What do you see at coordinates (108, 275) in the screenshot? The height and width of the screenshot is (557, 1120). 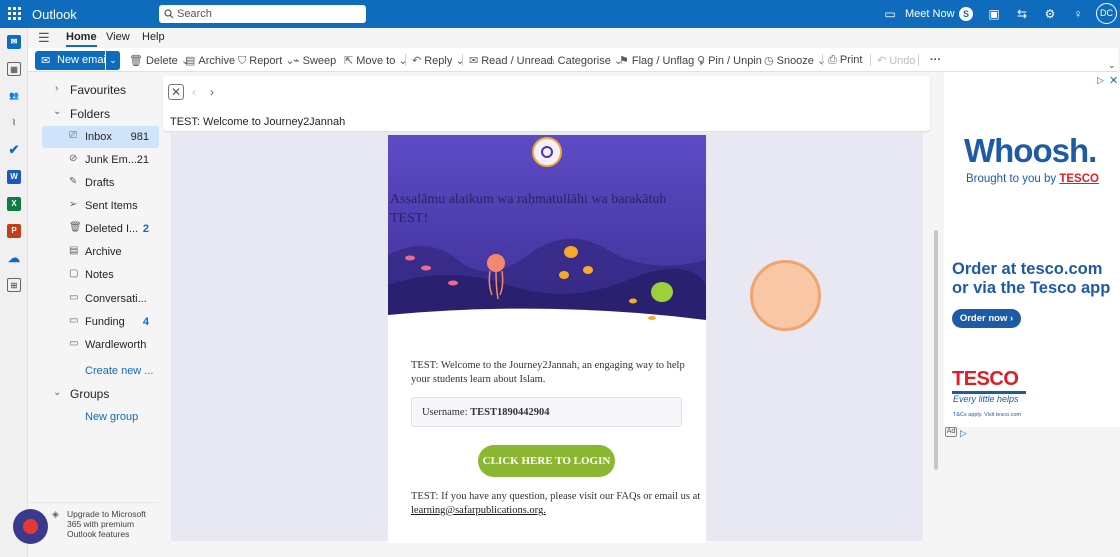 I see `folder-notes: ▢ Notes` at bounding box center [108, 275].